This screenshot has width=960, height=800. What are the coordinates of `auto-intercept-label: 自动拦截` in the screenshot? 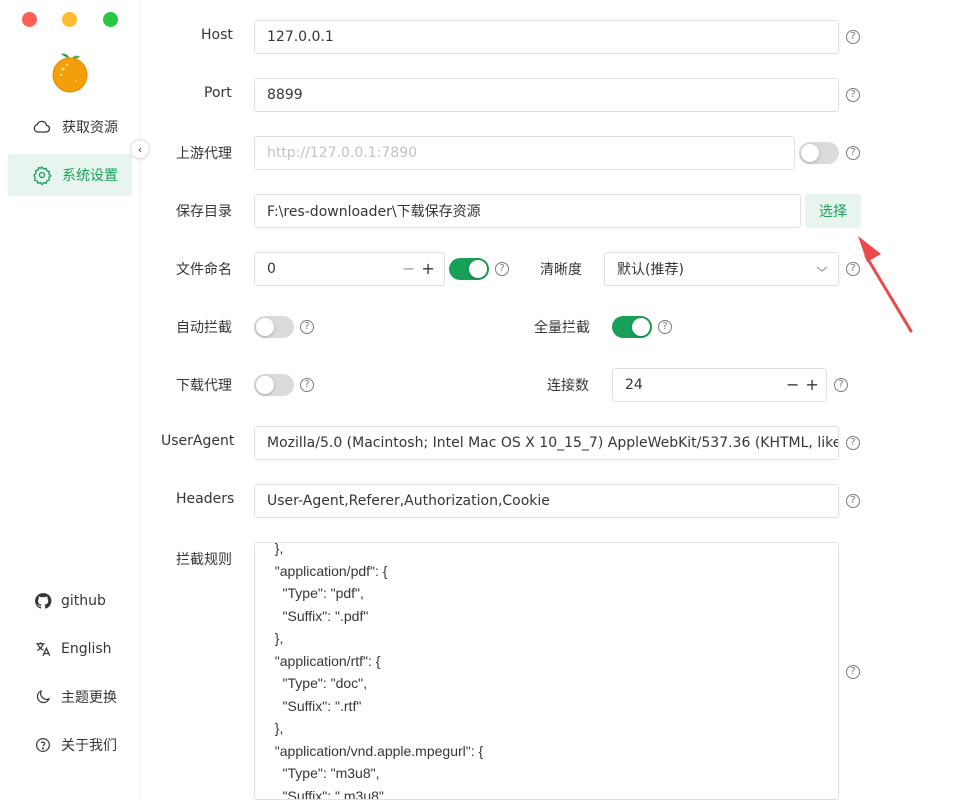 It's located at (204, 328).